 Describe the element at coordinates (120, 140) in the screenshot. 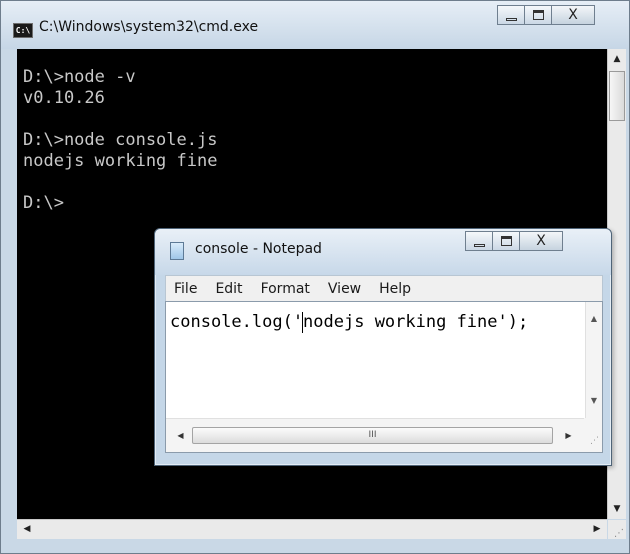

I see `console-line: D:\>node console.js` at that location.